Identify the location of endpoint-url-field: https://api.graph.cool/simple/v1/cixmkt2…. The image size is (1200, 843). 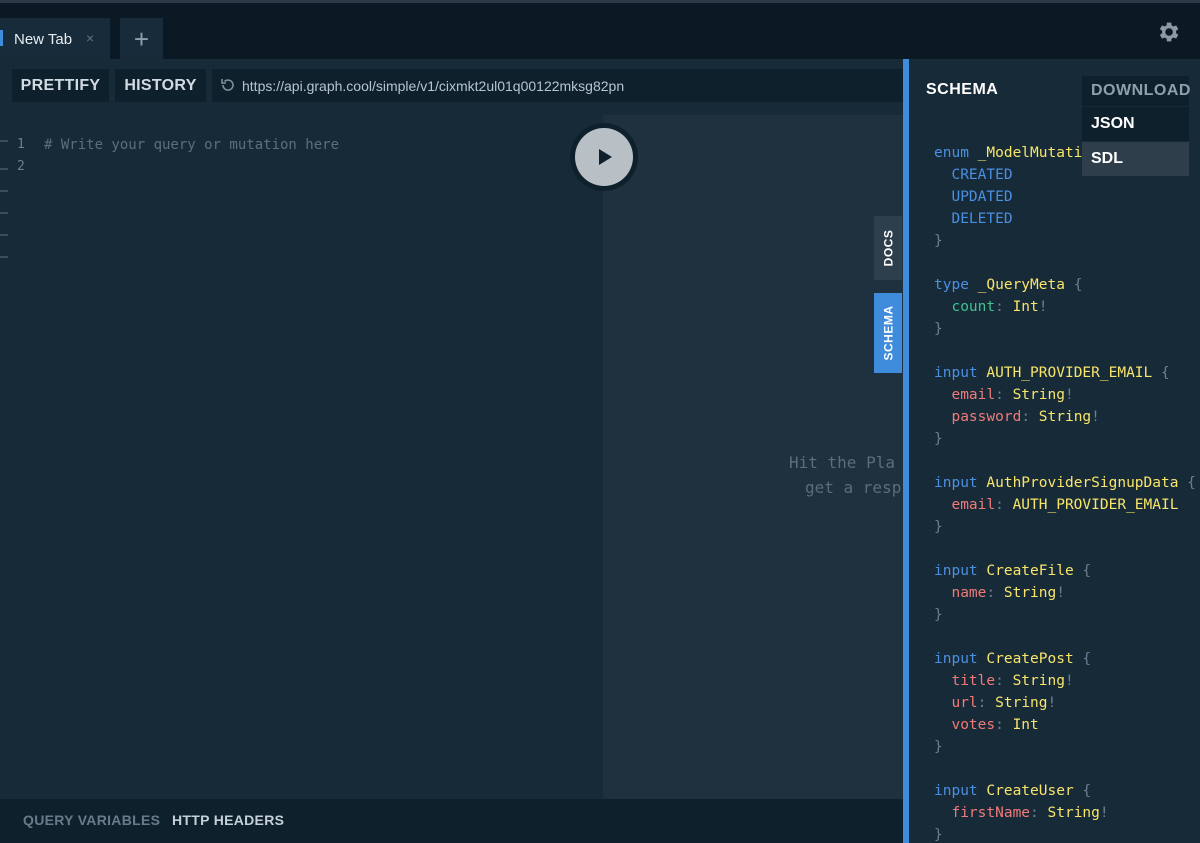
(557, 85).